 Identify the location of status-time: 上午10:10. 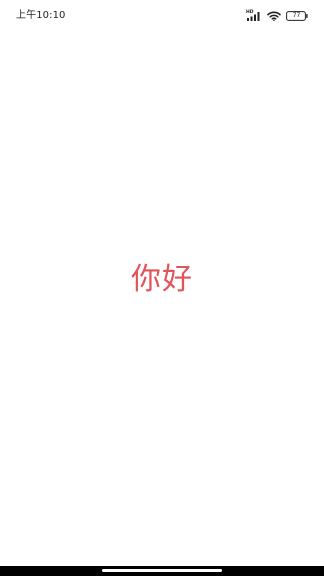
(41, 15).